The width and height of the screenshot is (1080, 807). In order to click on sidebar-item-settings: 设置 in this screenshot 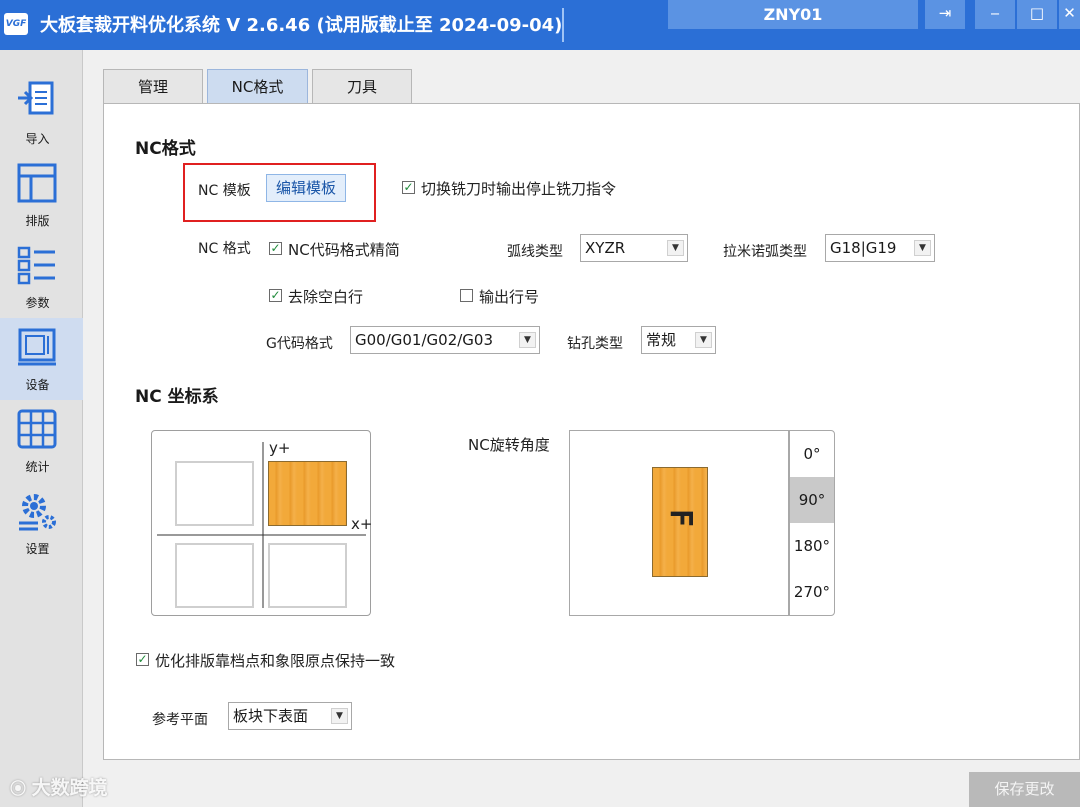, I will do `click(41, 523)`.